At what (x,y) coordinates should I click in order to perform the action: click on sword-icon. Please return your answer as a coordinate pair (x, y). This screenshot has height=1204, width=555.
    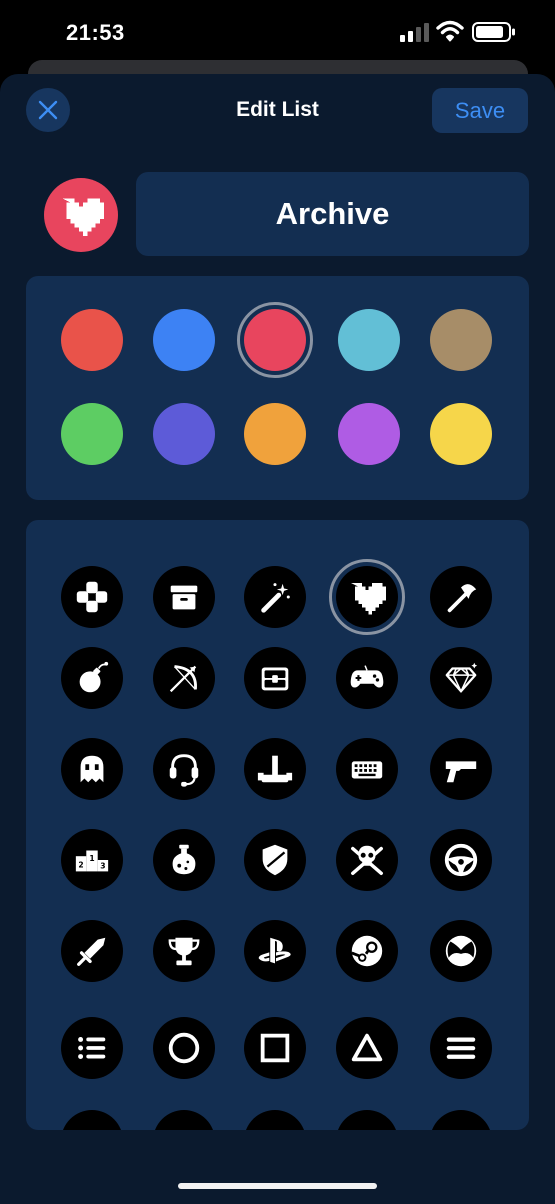
    Looking at the image, I should click on (91, 951).